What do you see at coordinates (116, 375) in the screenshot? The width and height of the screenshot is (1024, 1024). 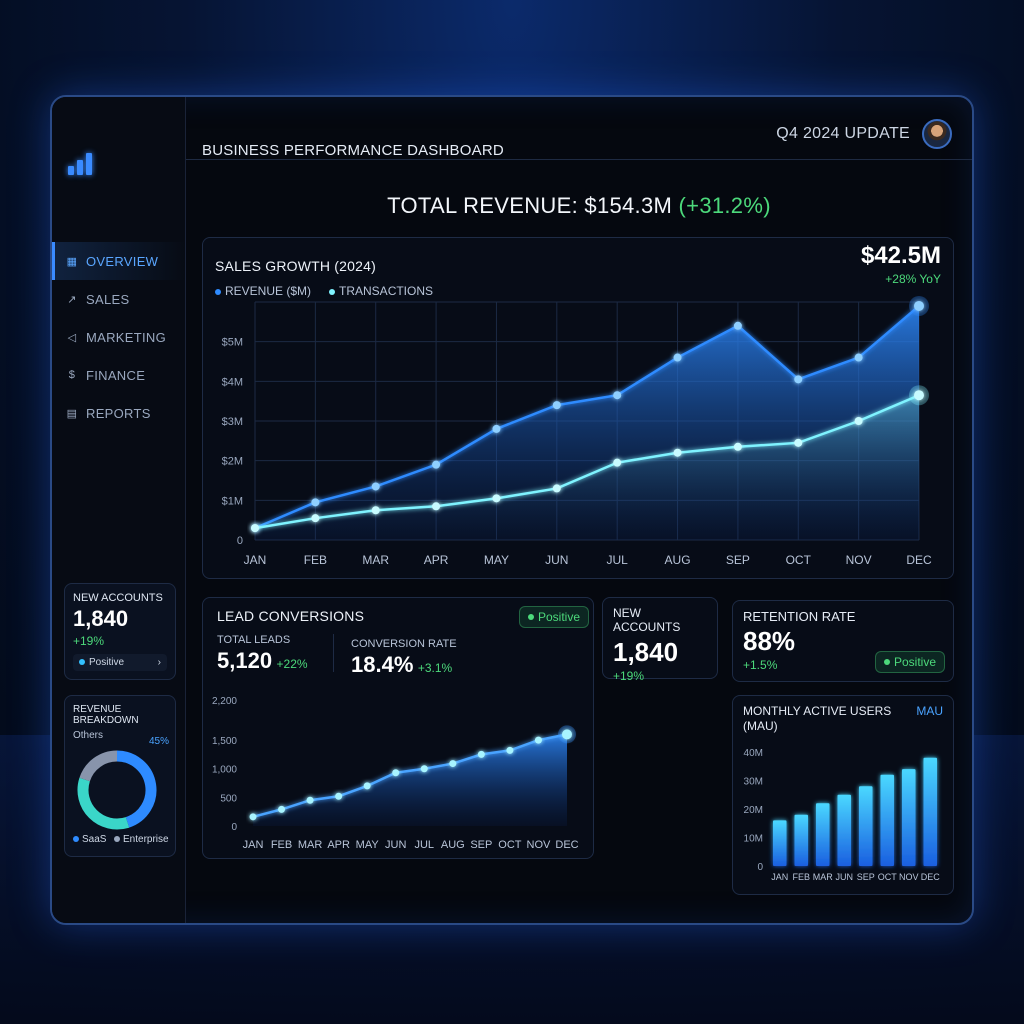 I see `sidebar-item-label: FINANCE` at bounding box center [116, 375].